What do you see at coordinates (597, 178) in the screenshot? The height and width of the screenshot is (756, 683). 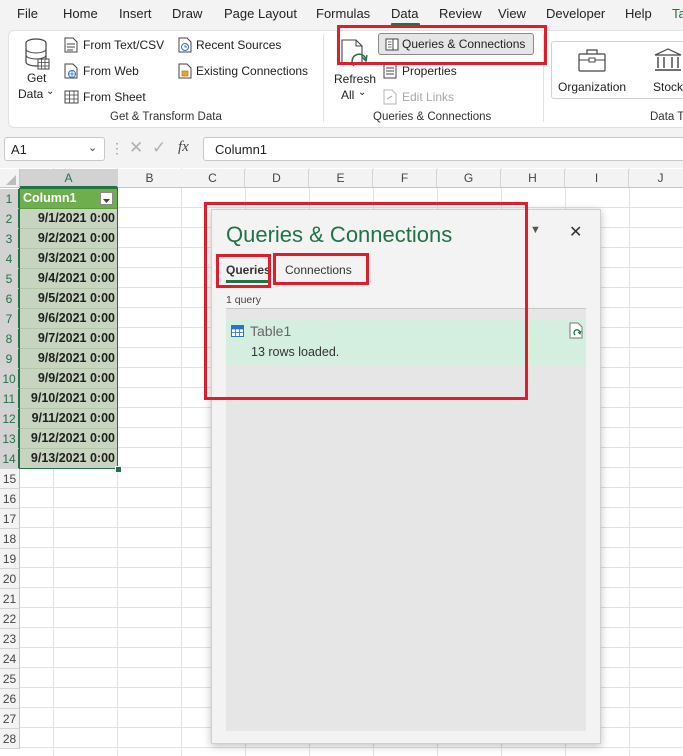 I see `column-header-i: I` at bounding box center [597, 178].